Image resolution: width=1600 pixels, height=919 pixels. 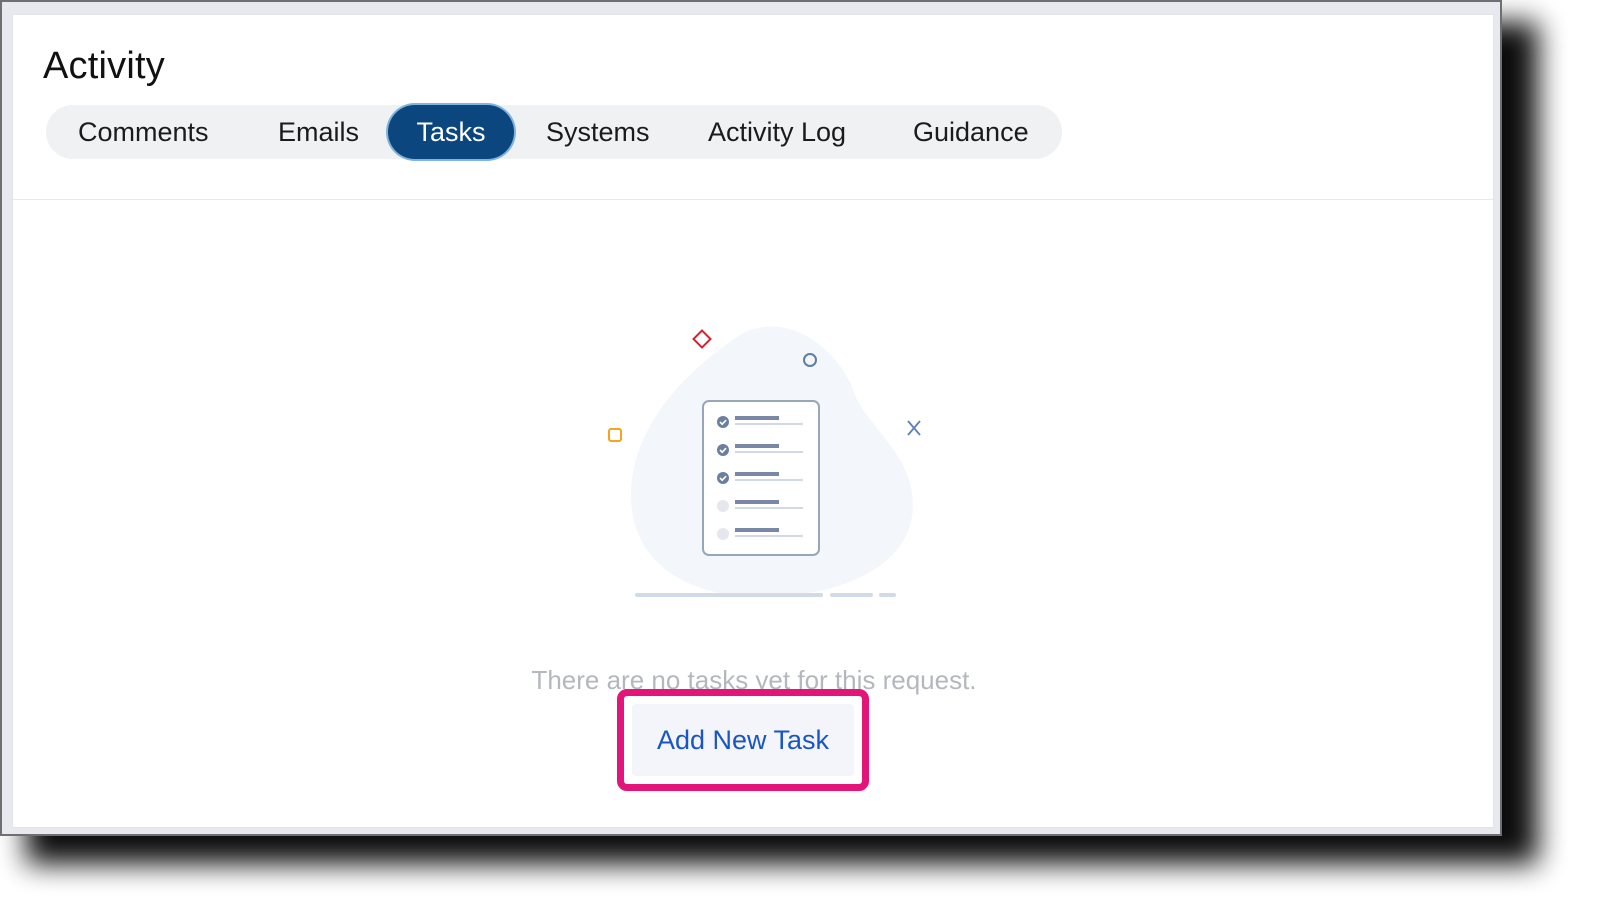 What do you see at coordinates (318, 132) in the screenshot?
I see `tab-emails: Emails` at bounding box center [318, 132].